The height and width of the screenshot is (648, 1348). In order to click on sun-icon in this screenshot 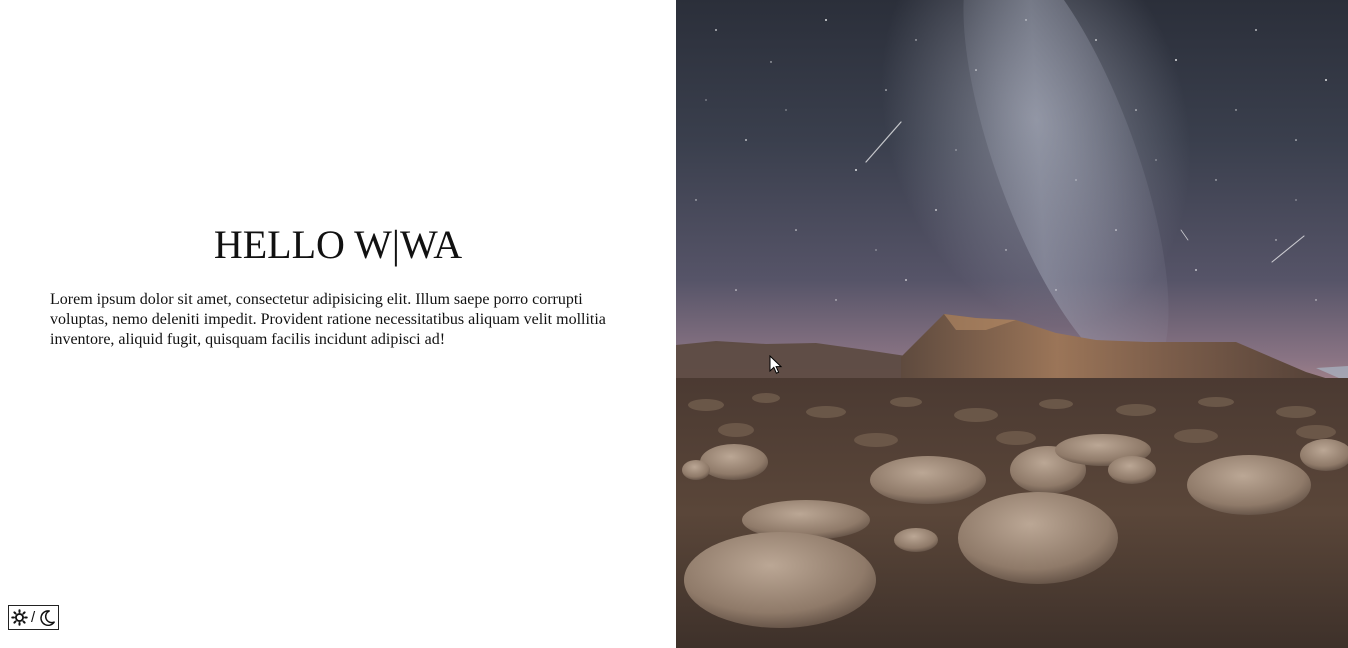, I will do `click(19, 617)`.